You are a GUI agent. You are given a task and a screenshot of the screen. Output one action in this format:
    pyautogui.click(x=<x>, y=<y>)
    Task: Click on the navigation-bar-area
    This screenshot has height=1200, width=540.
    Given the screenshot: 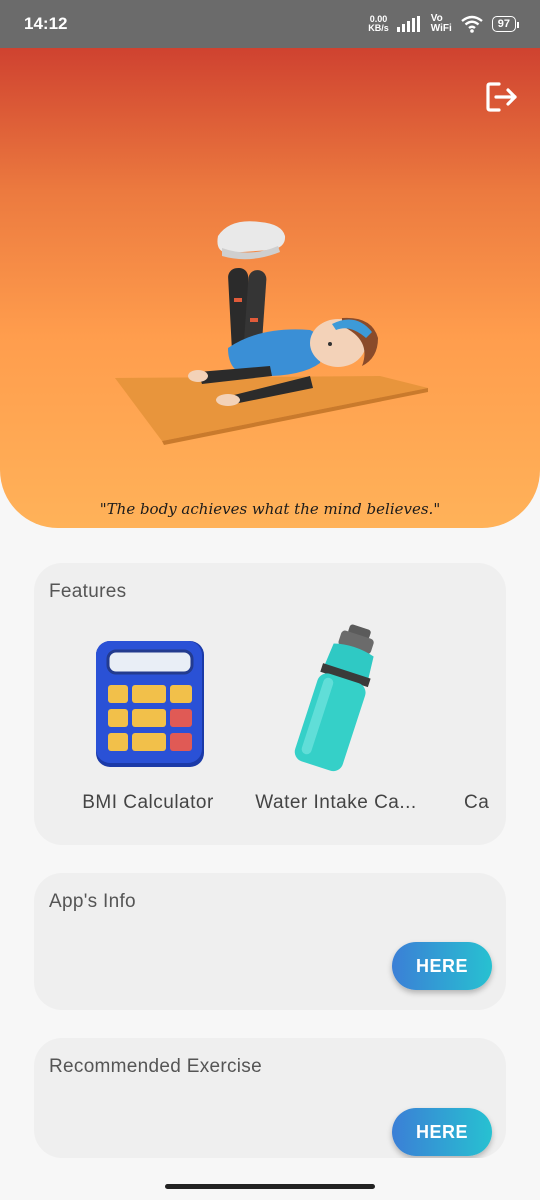 What is the action you would take?
    pyautogui.click(x=270, y=1179)
    